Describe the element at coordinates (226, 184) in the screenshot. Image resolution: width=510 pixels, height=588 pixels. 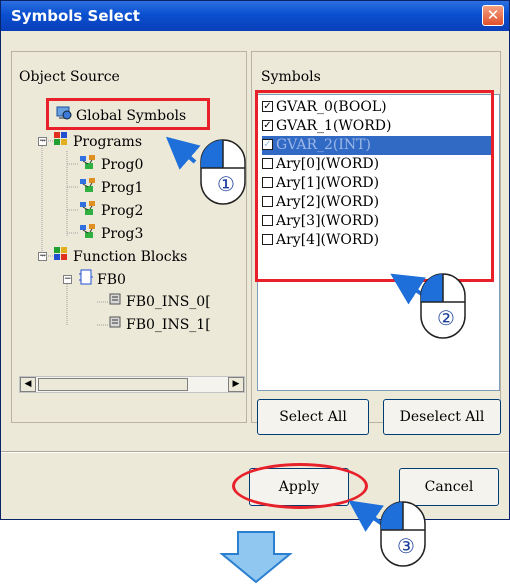
I see `step-number: ①` at that location.